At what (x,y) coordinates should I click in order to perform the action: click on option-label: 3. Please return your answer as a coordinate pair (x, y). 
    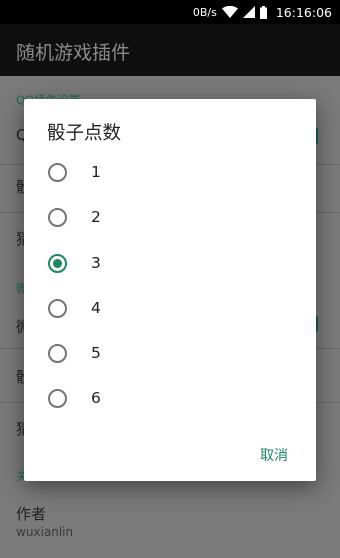
    Looking at the image, I should click on (96, 263).